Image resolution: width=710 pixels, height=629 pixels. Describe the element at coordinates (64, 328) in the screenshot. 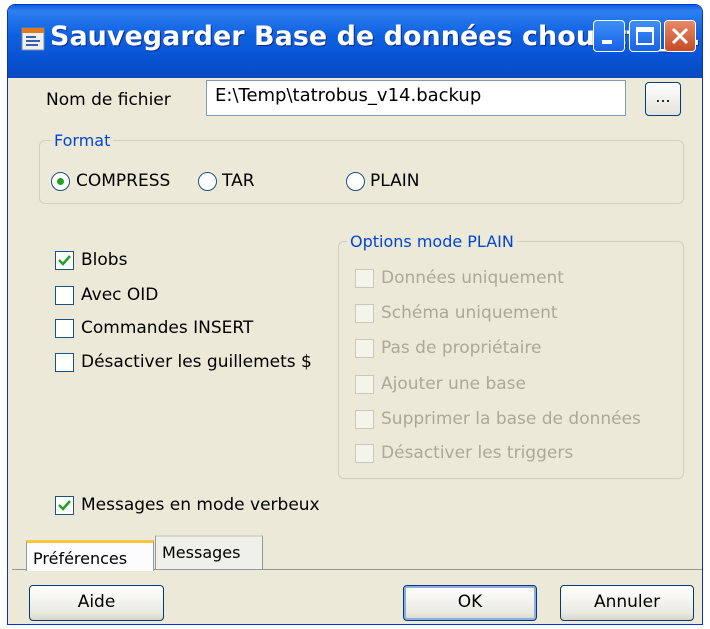

I see `insert-checkbox` at that location.